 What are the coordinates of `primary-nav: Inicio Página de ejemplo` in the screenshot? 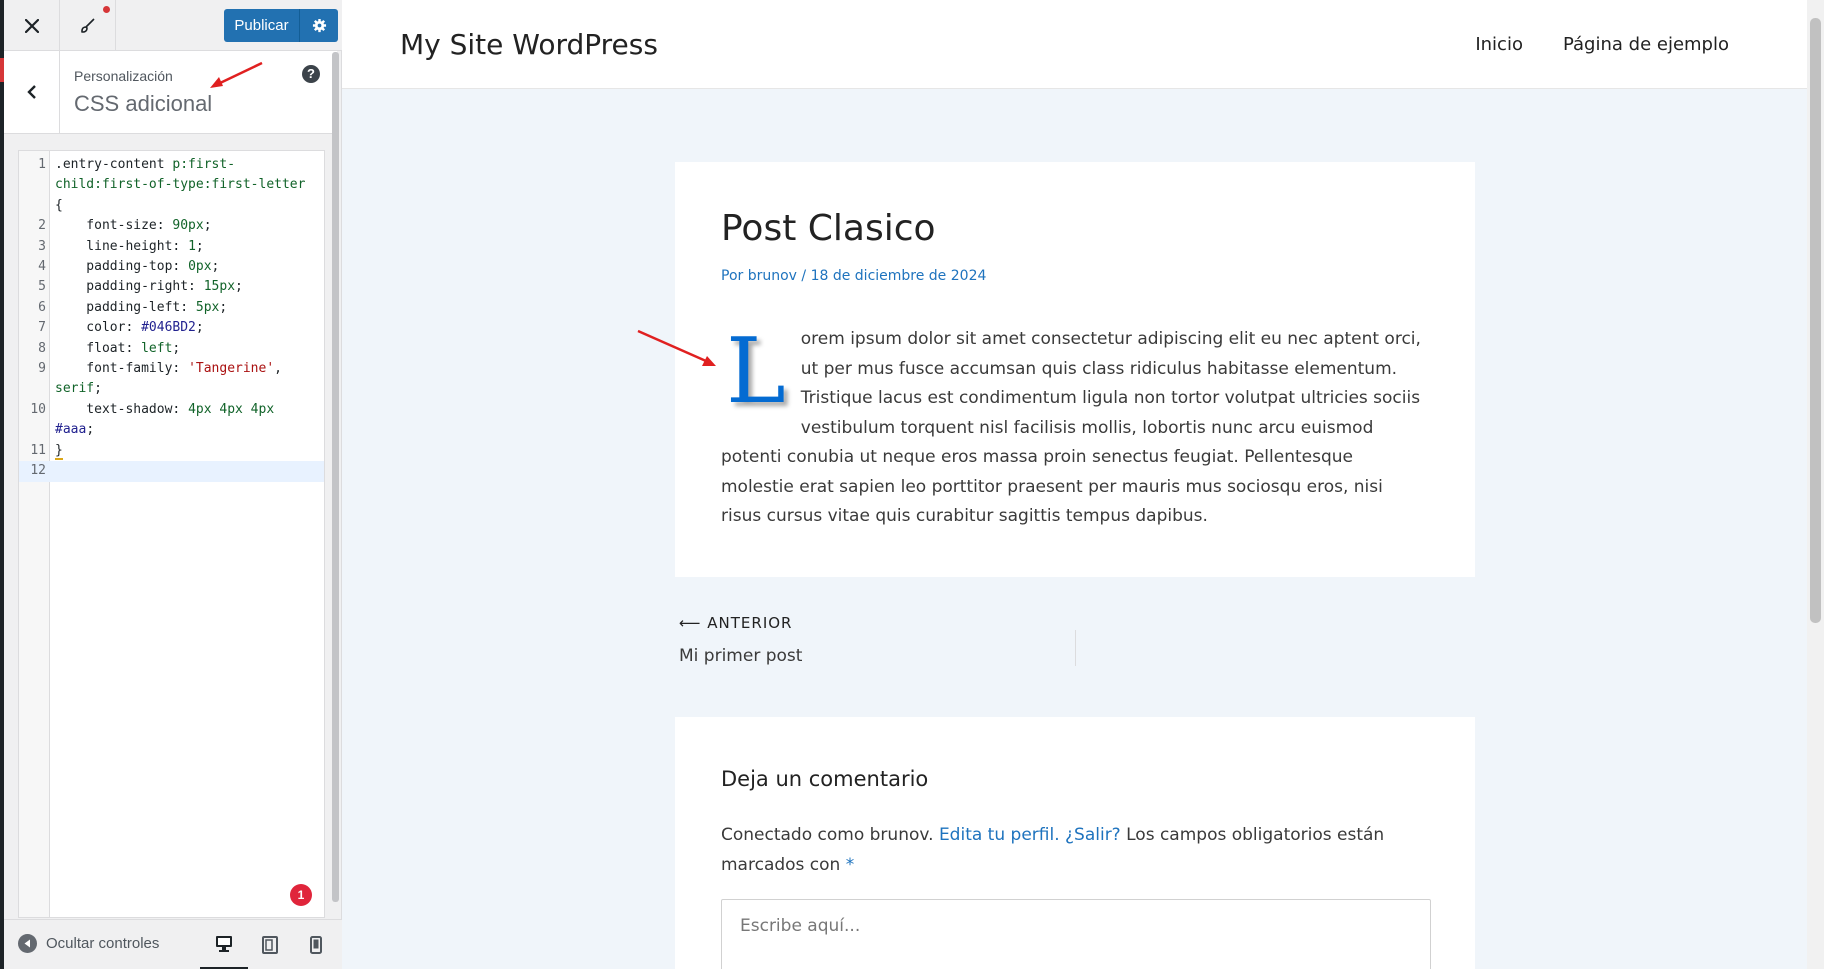 It's located at (1602, 44).